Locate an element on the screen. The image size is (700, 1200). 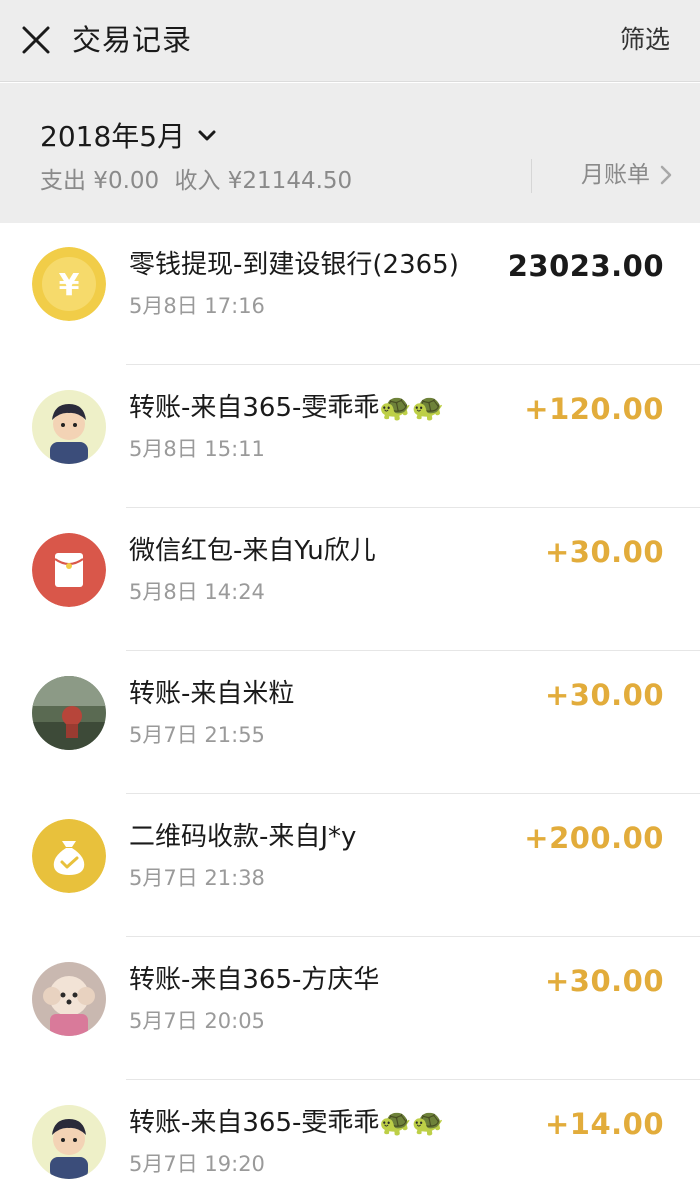
transaction-amount: +120.00 is located at coordinates (594, 409).